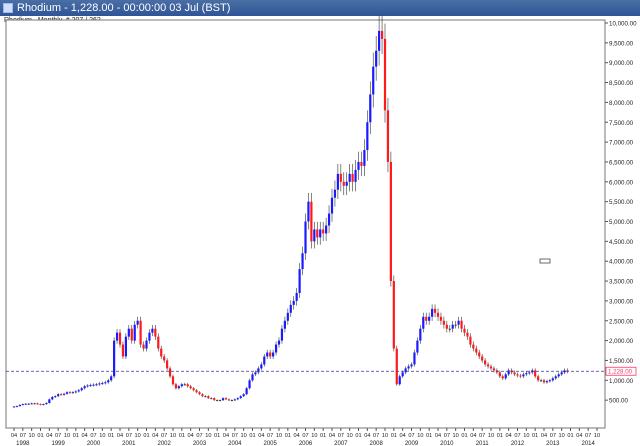 Image resolution: width=640 pixels, height=446 pixels. I want to click on y-tick-label: 9,500.00, so click(621, 43).